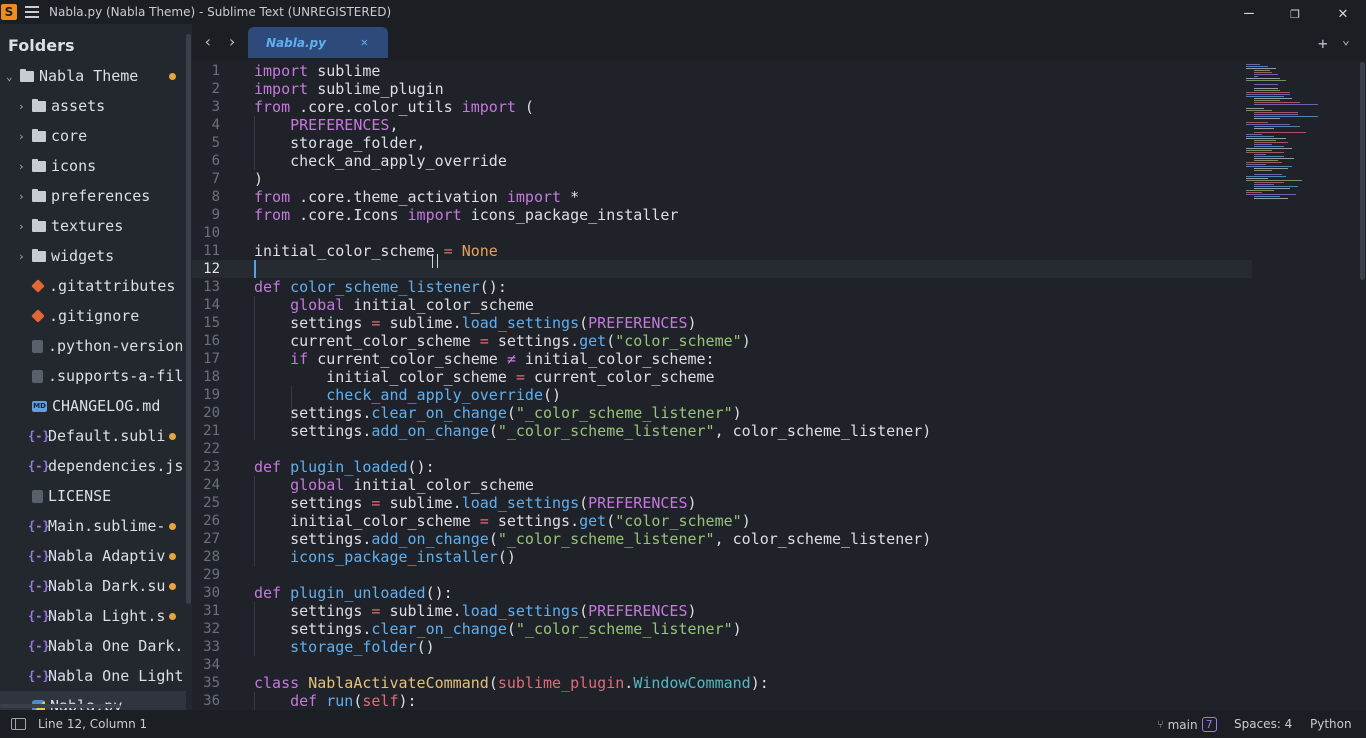 This screenshot has width=1366, height=738. Describe the element at coordinates (1346, 40) in the screenshot. I see `tab-list-chevron-icon: ⌄` at that location.